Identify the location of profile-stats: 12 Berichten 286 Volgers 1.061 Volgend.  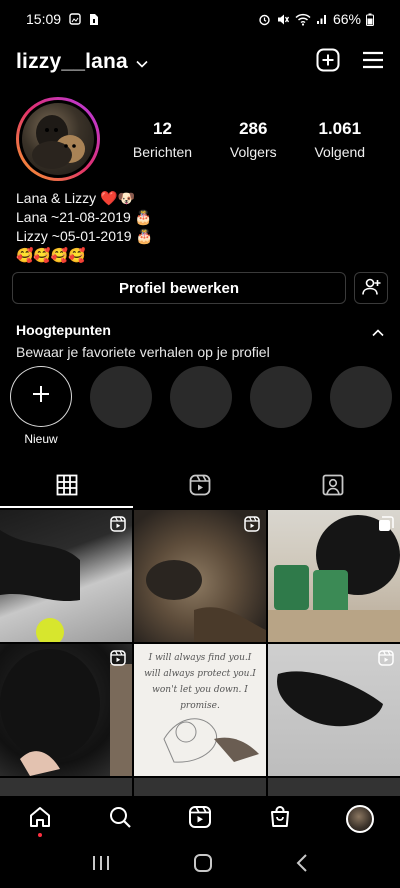
(249, 139).